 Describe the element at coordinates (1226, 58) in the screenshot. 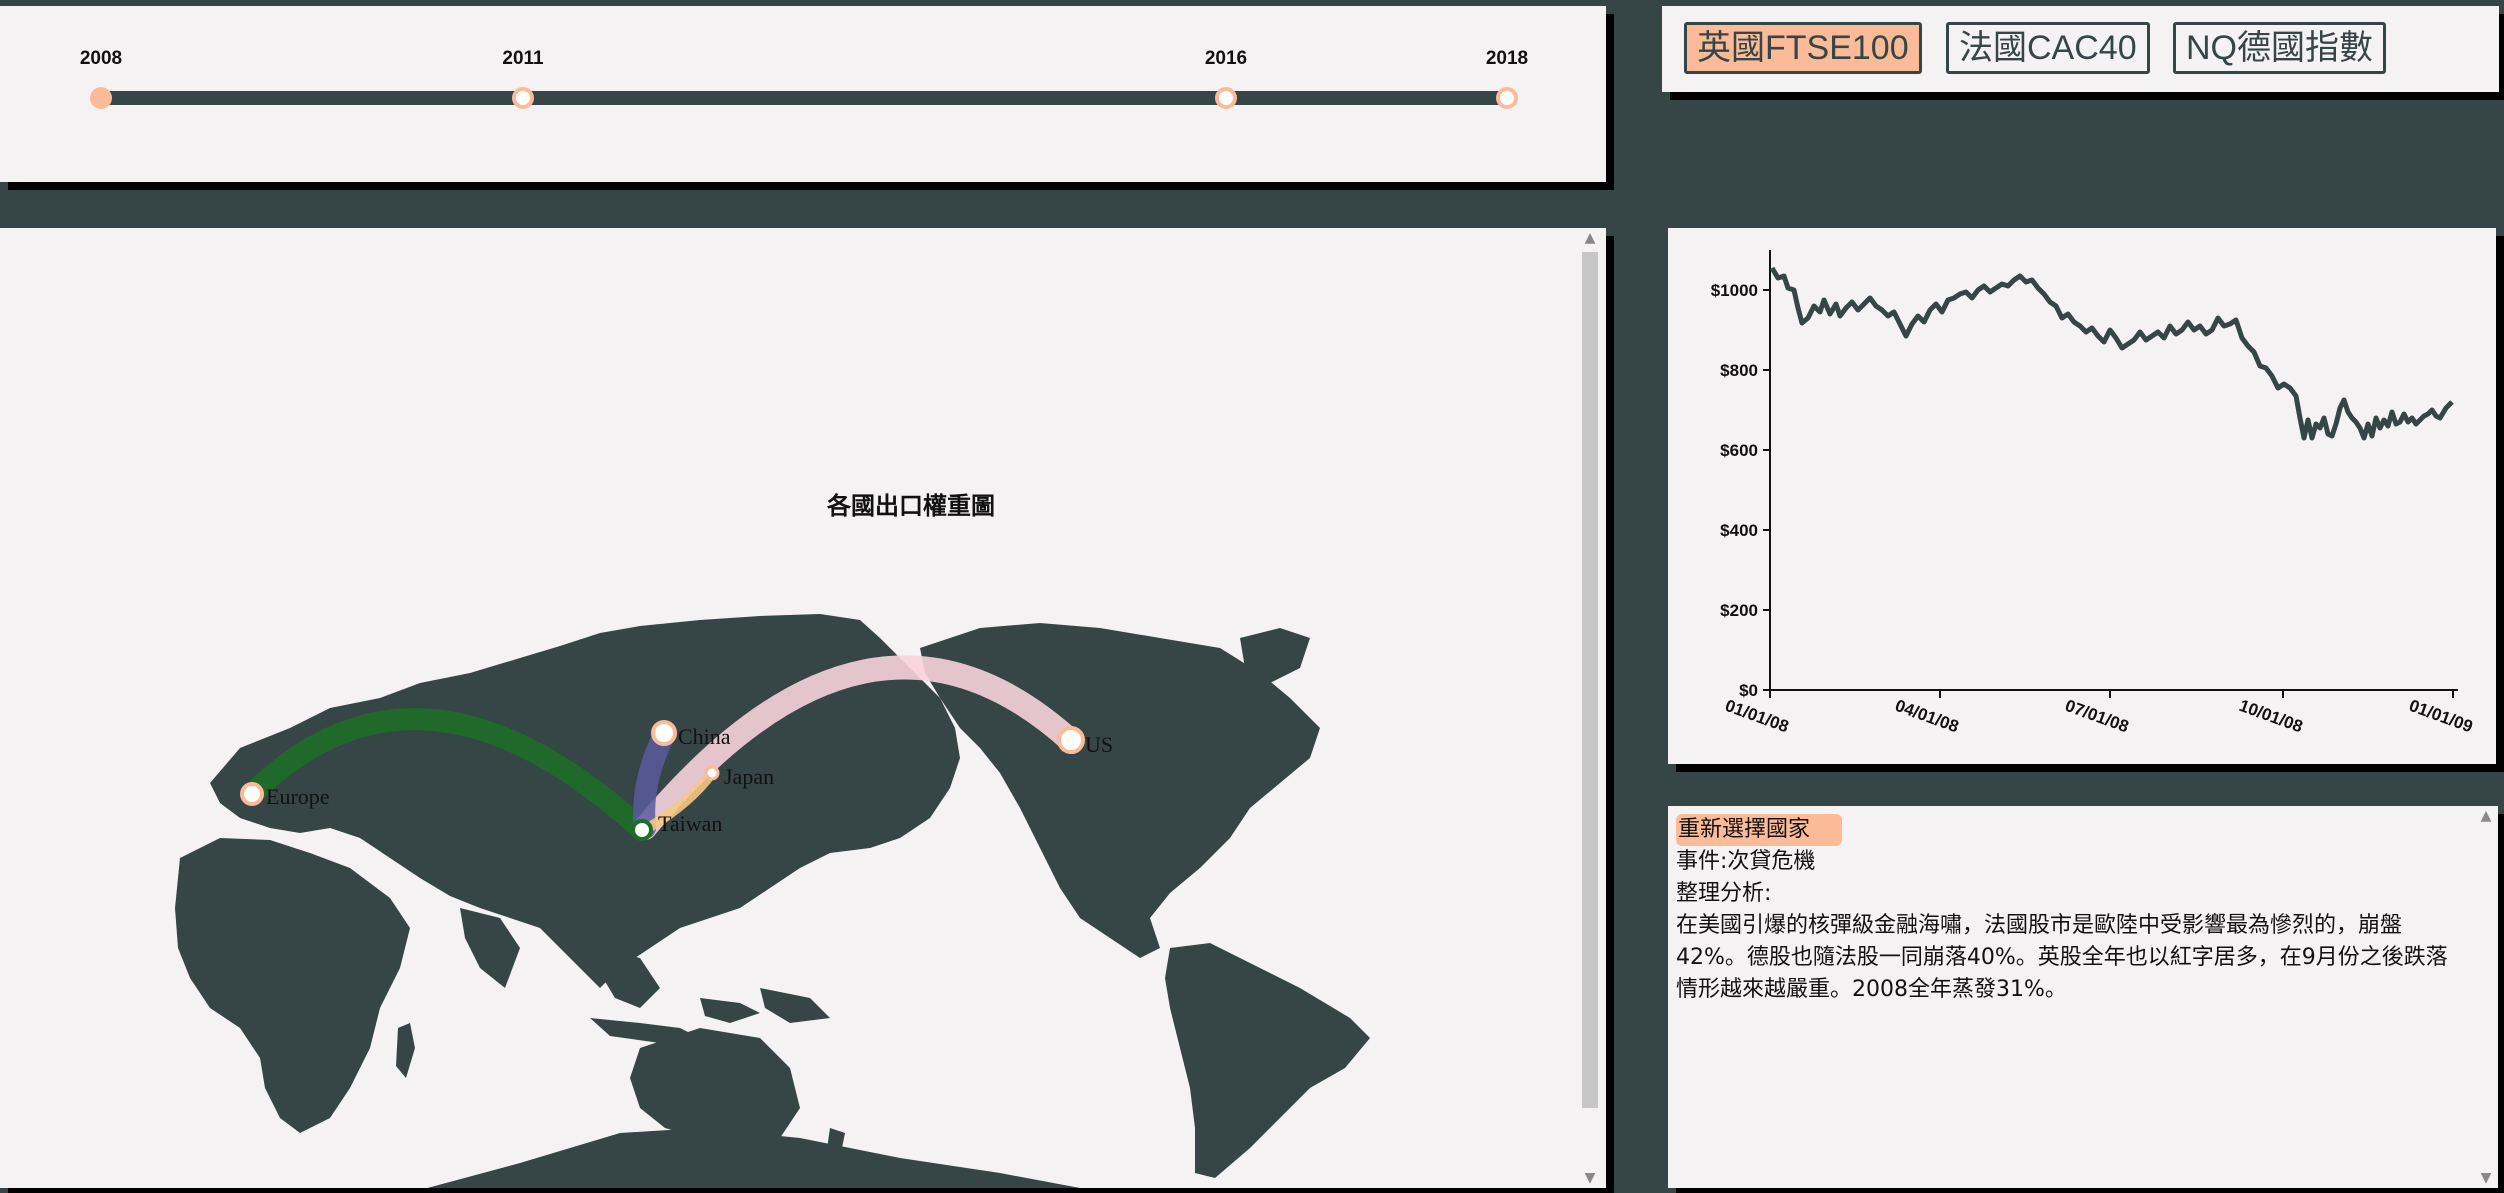

I see `timeline-year-2016: 2016` at that location.